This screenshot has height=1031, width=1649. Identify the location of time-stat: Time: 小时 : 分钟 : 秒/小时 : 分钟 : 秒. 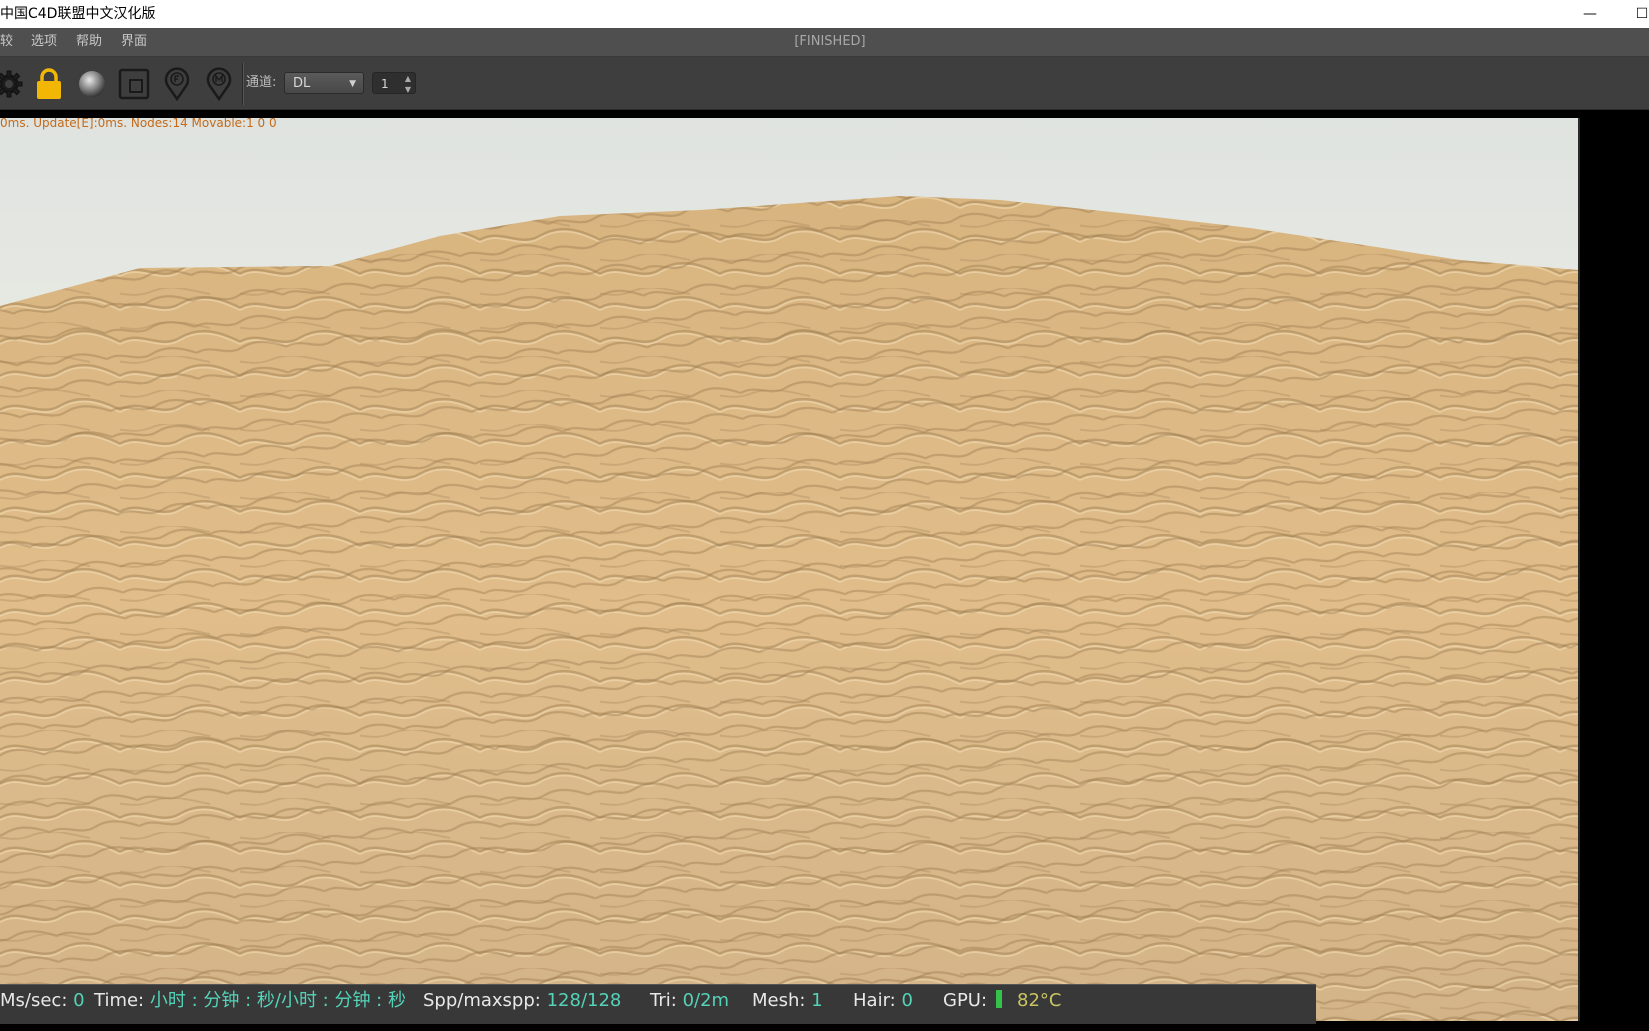
(250, 1001).